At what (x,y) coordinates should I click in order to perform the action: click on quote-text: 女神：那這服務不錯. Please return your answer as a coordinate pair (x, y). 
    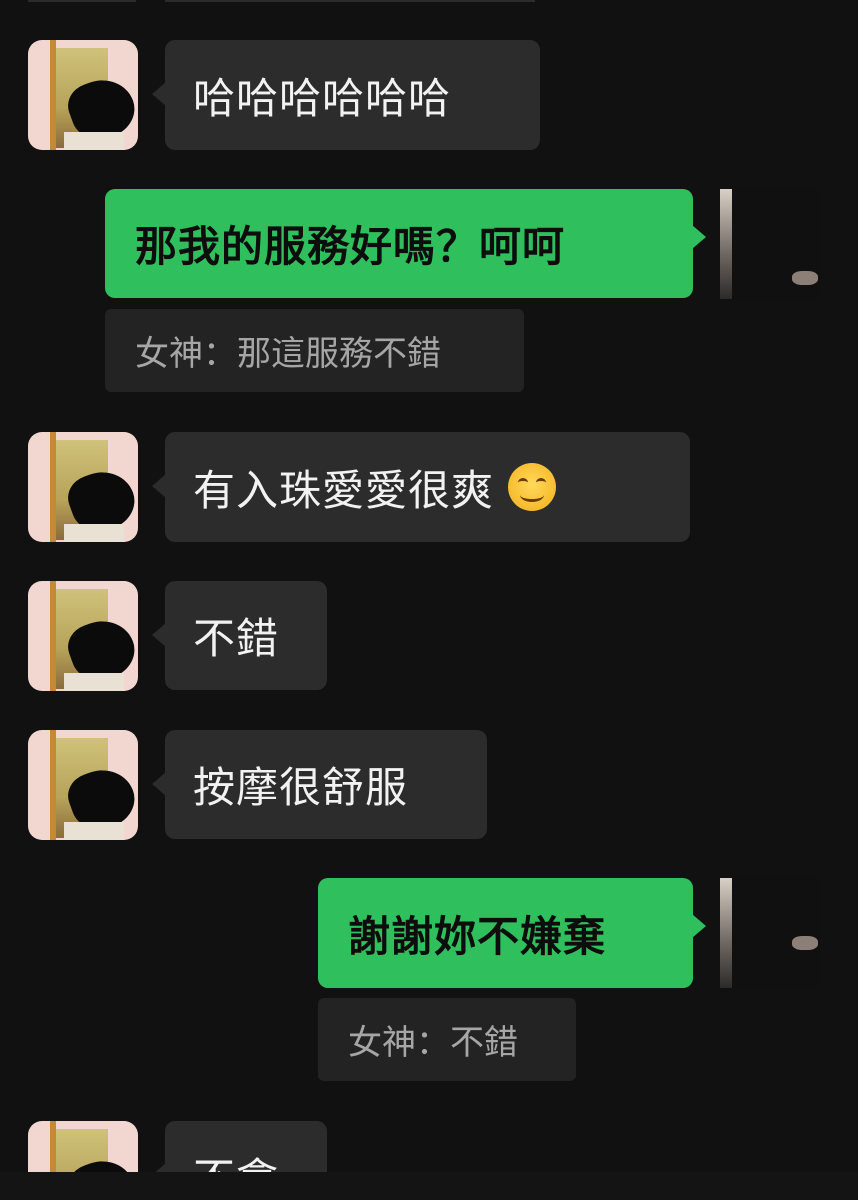
    Looking at the image, I should click on (288, 354).